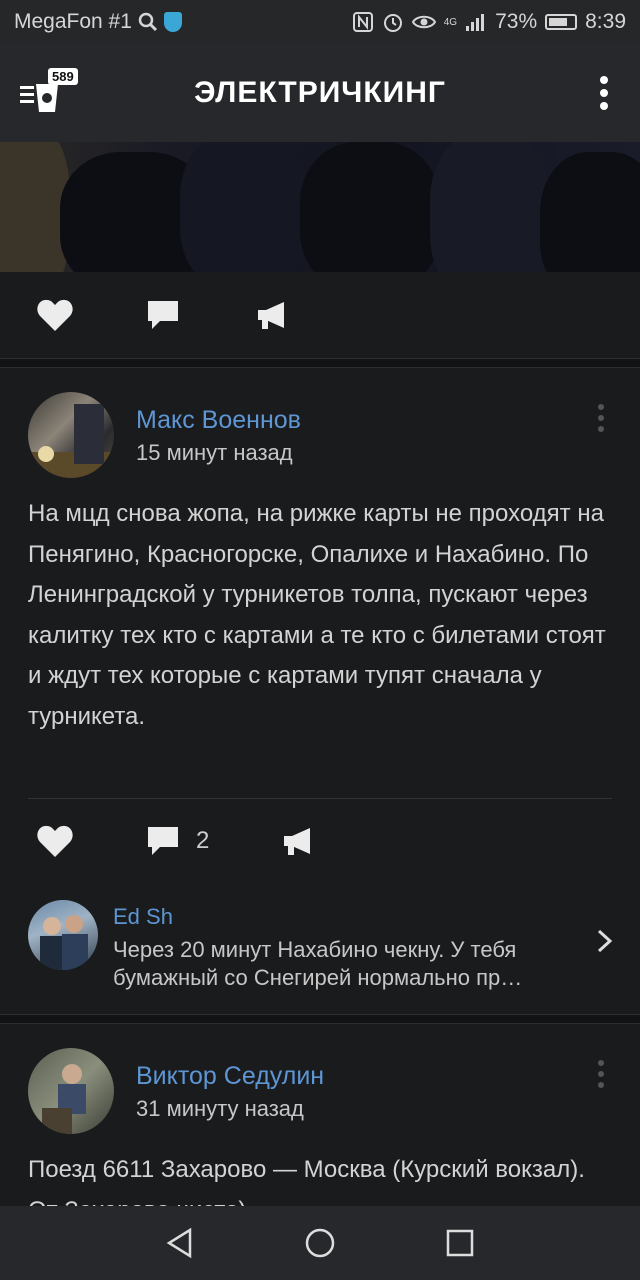 The image size is (640, 1280). I want to click on clock-label: 8:39, so click(605, 21).